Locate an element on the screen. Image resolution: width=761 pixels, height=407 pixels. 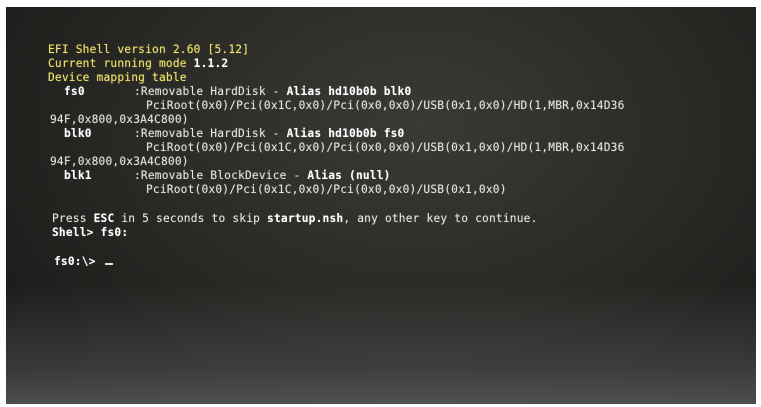
mapping-table-title-text: Device mapping table is located at coordinates (117, 77).